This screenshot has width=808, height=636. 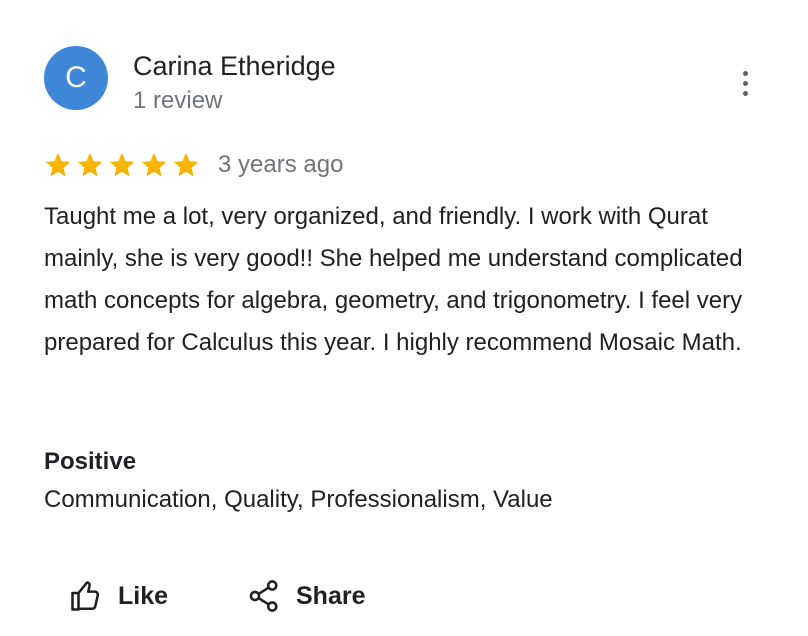 What do you see at coordinates (143, 595) in the screenshot?
I see `like-label: Like` at bounding box center [143, 595].